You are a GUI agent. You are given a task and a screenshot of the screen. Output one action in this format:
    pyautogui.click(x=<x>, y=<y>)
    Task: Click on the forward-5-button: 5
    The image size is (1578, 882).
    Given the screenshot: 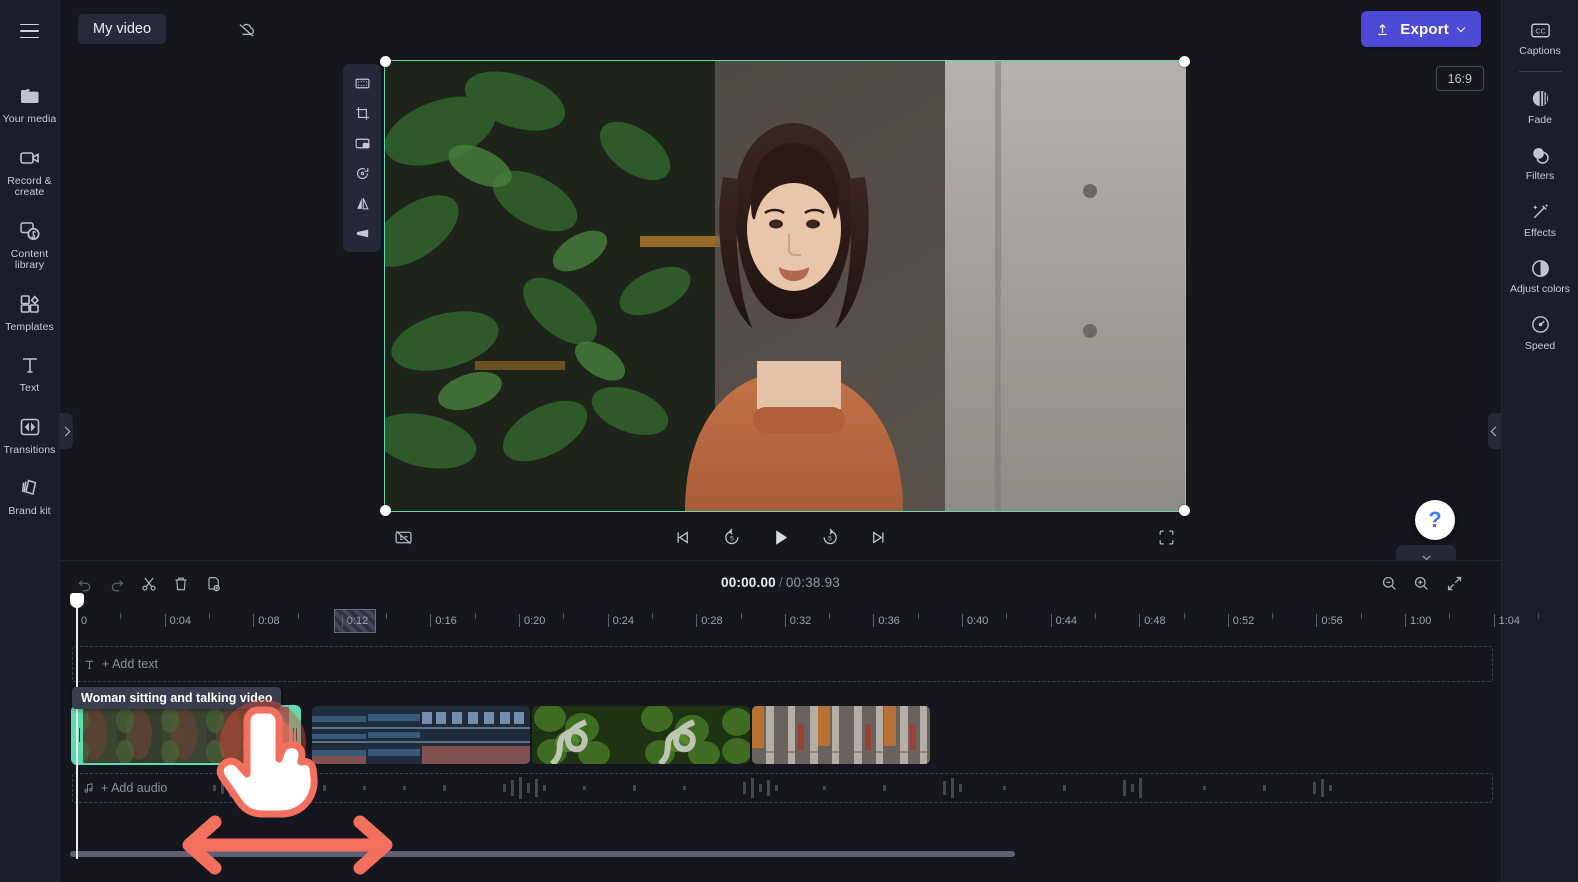 What is the action you would take?
    pyautogui.click(x=830, y=537)
    